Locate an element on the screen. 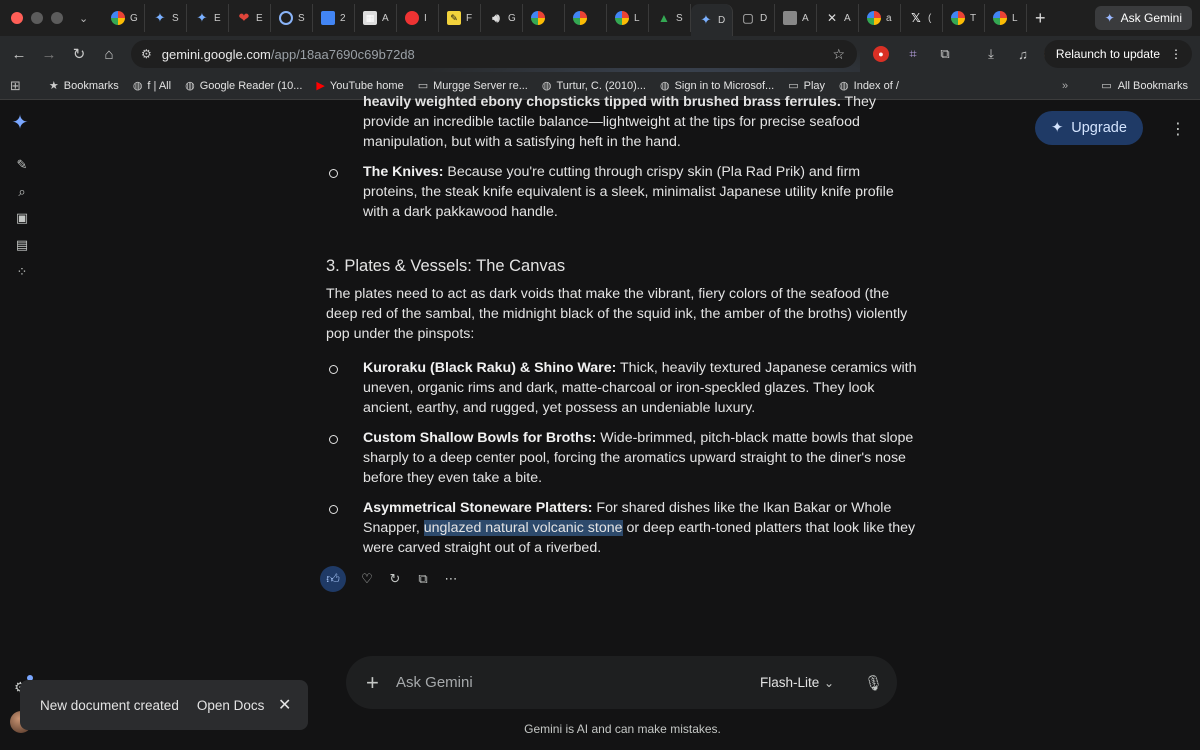 This screenshot has height=750, width=1200. tab-label: 2 is located at coordinates (343, 18).